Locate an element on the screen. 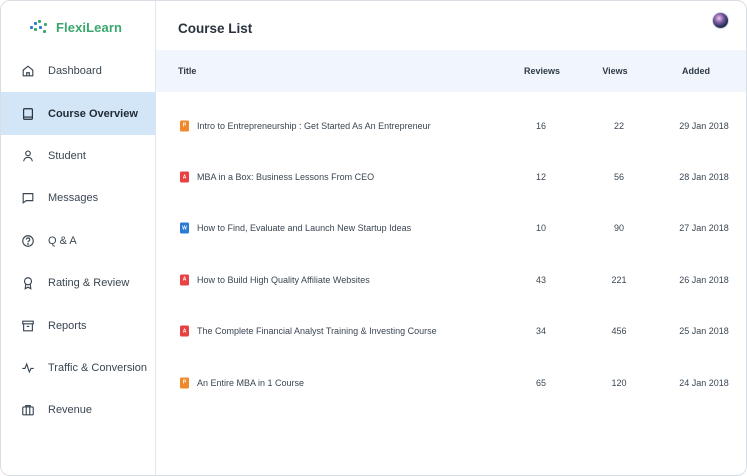 Image resolution: width=747 pixels, height=476 pixels. book-icon is located at coordinates (28, 114).